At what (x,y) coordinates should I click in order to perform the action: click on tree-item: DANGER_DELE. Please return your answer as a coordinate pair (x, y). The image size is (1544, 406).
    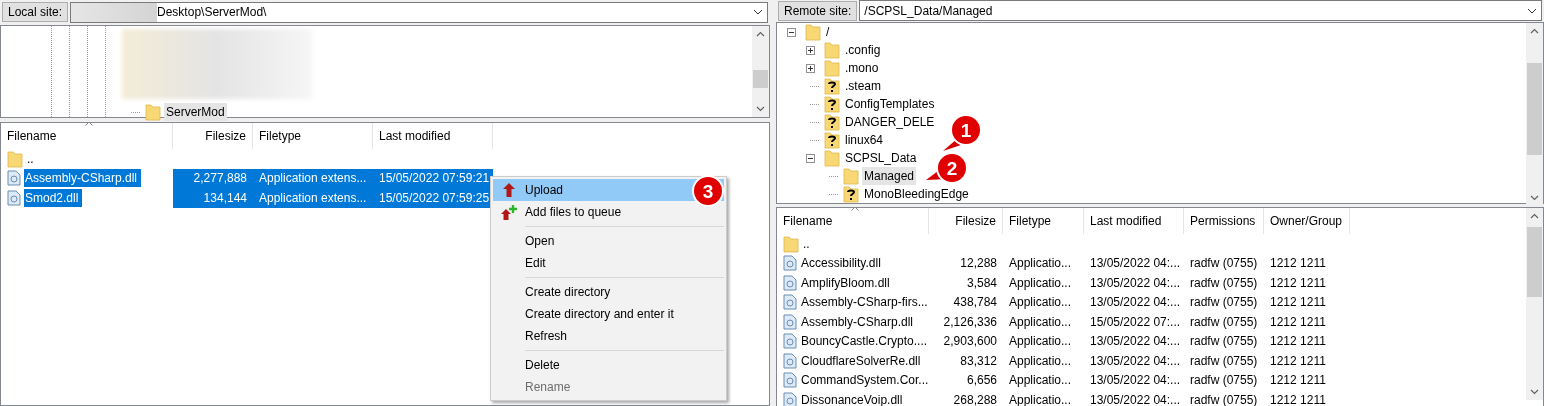
    Looking at the image, I should click on (890, 122).